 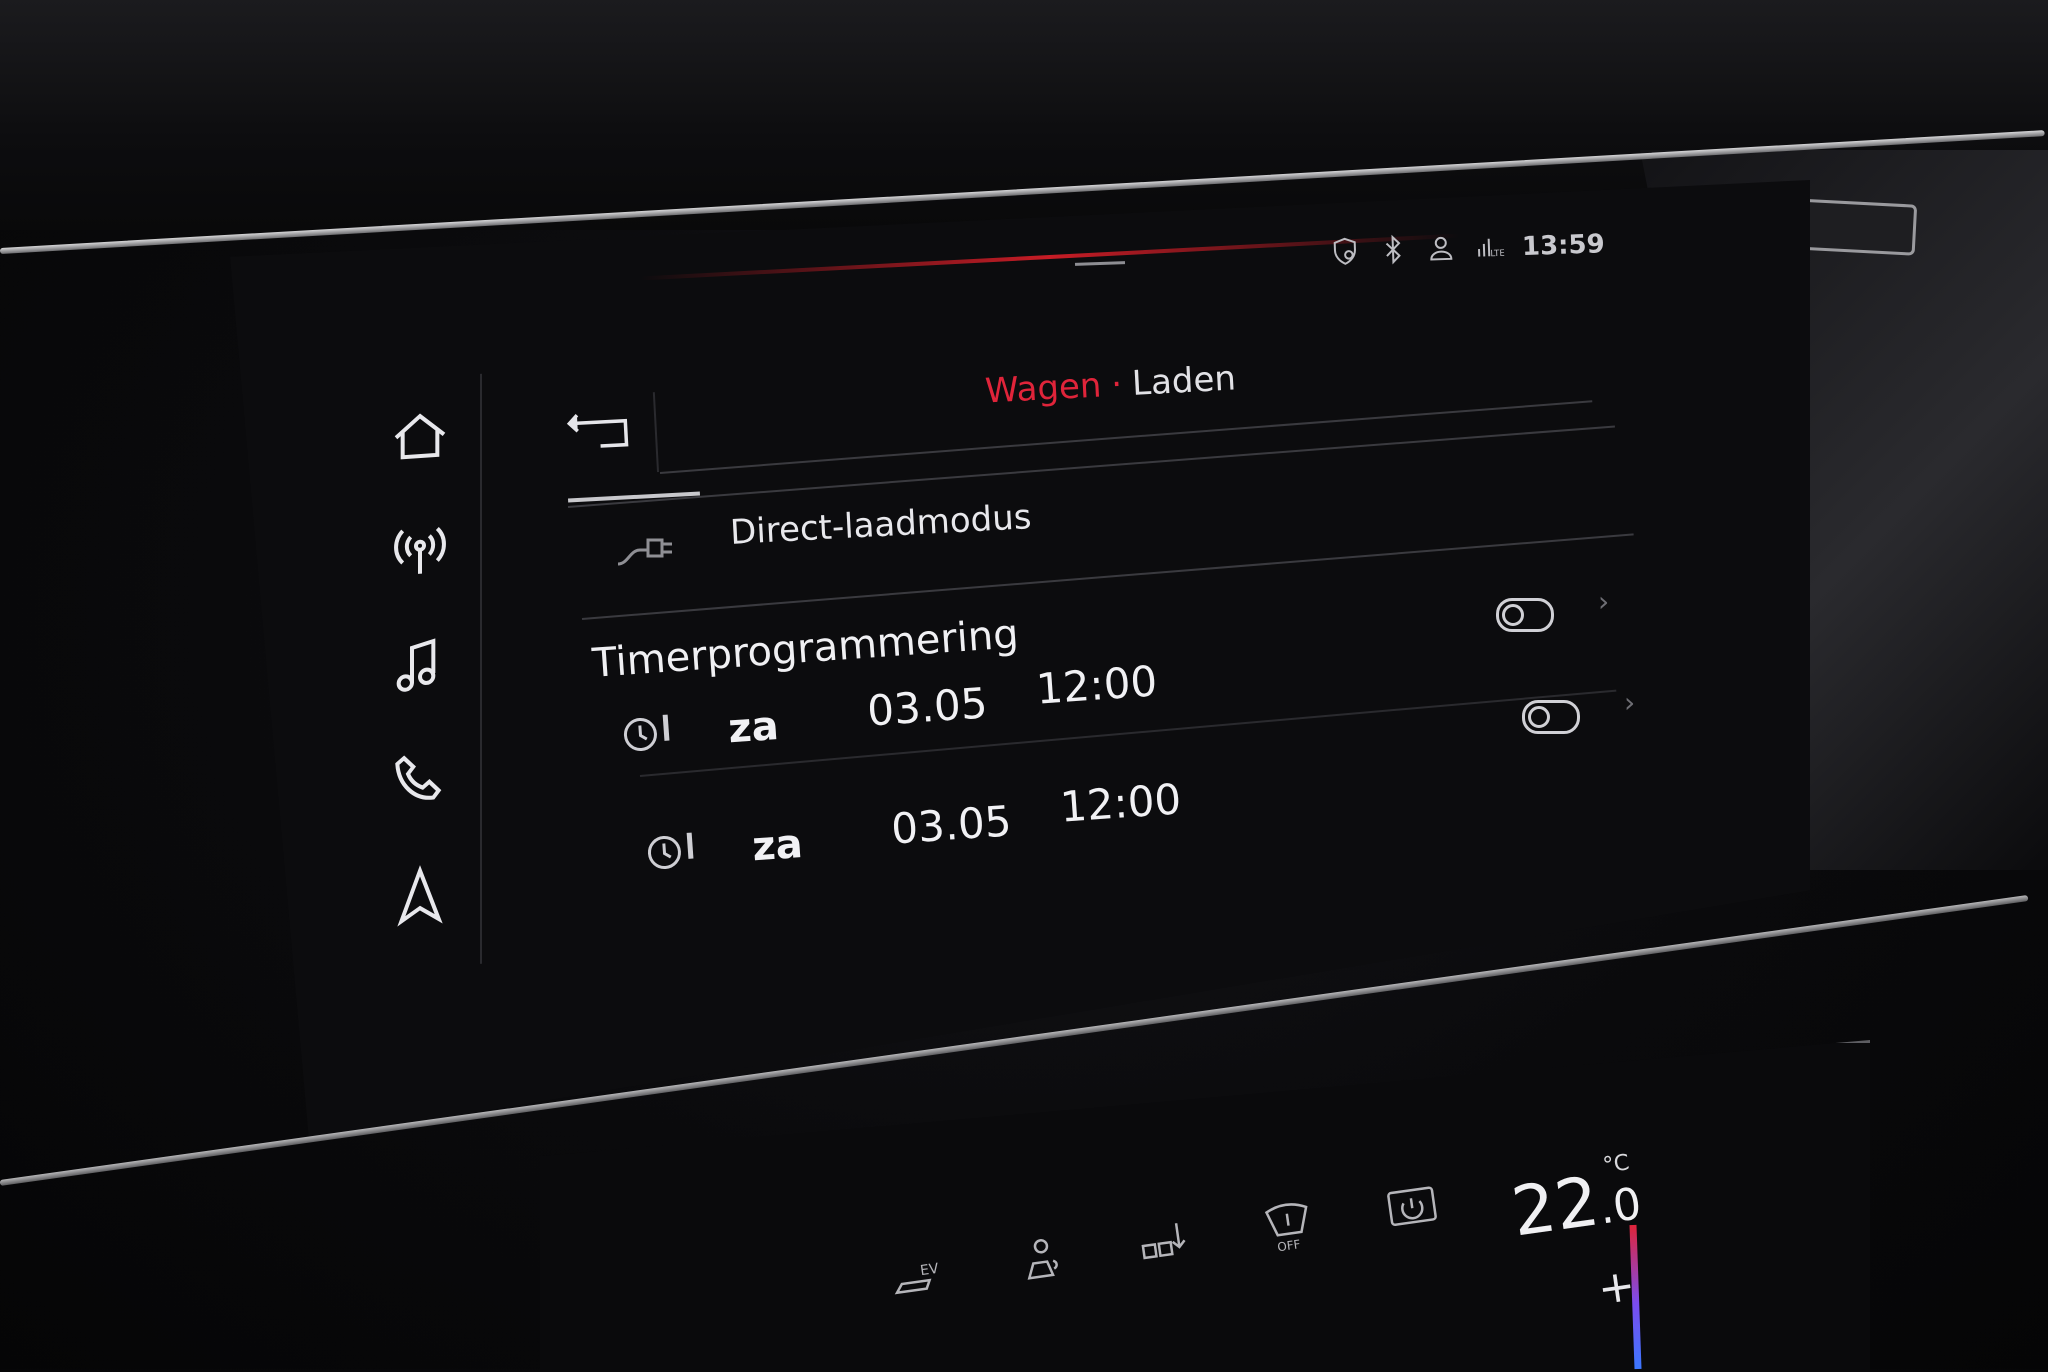 I want to click on status-bar: LTE 13:59, so click(x=1467, y=249).